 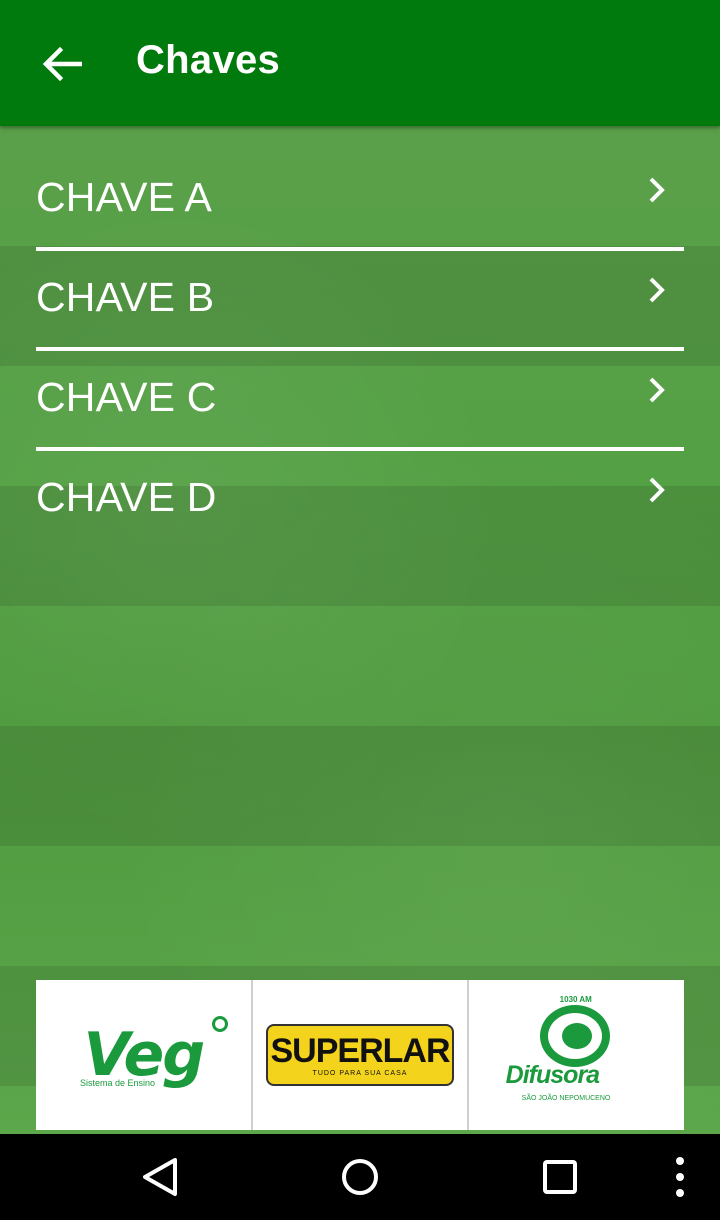 I want to click on list-item-label: CHAVE C, so click(x=126, y=397).